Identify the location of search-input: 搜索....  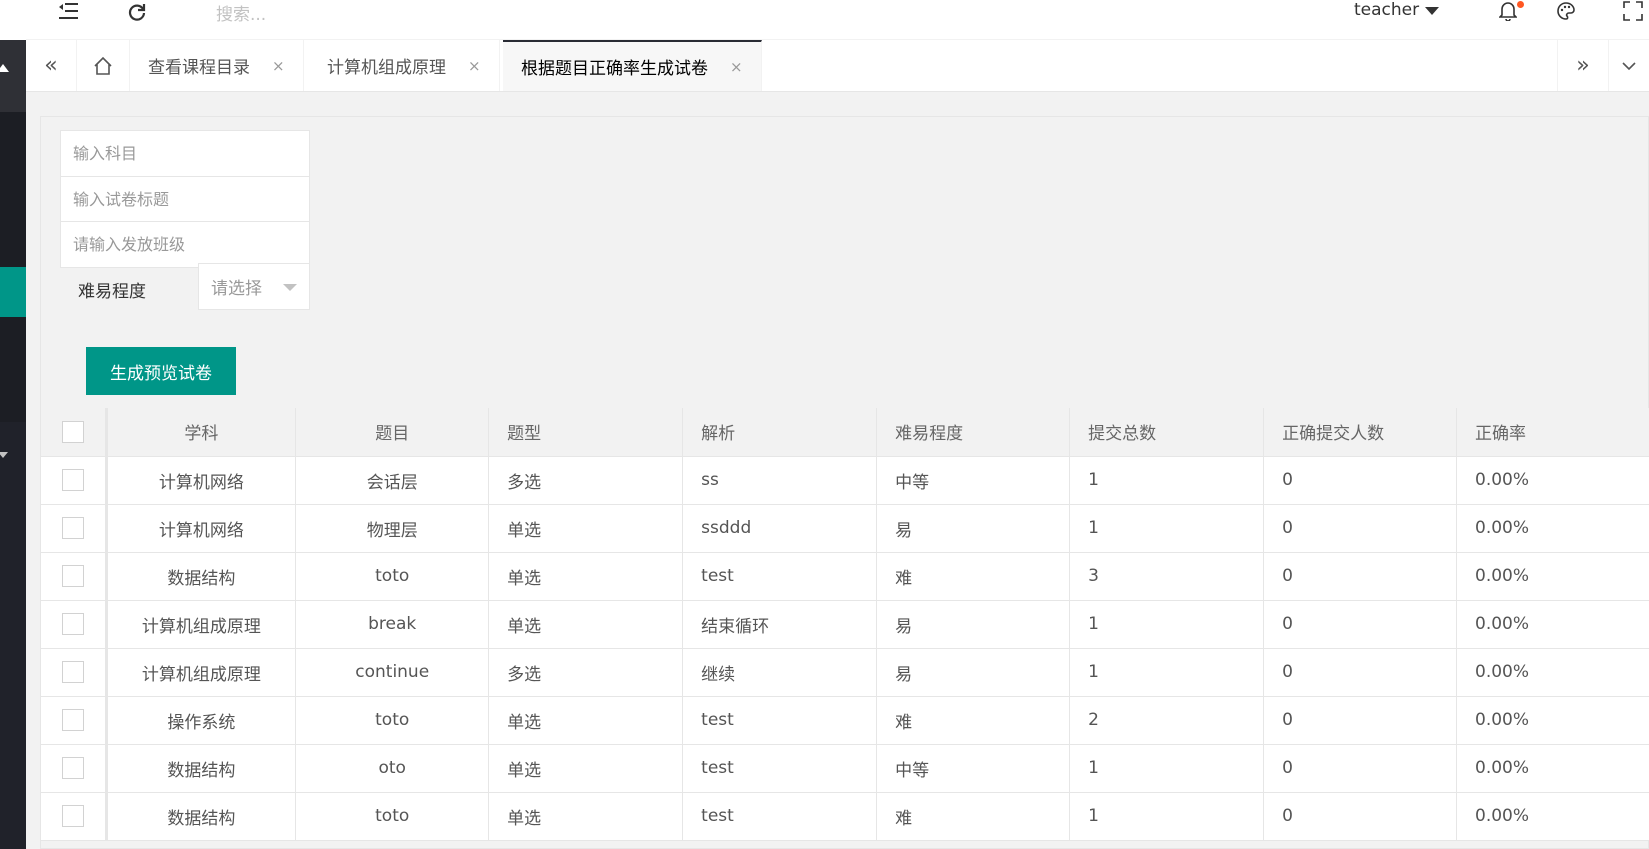
(241, 12).